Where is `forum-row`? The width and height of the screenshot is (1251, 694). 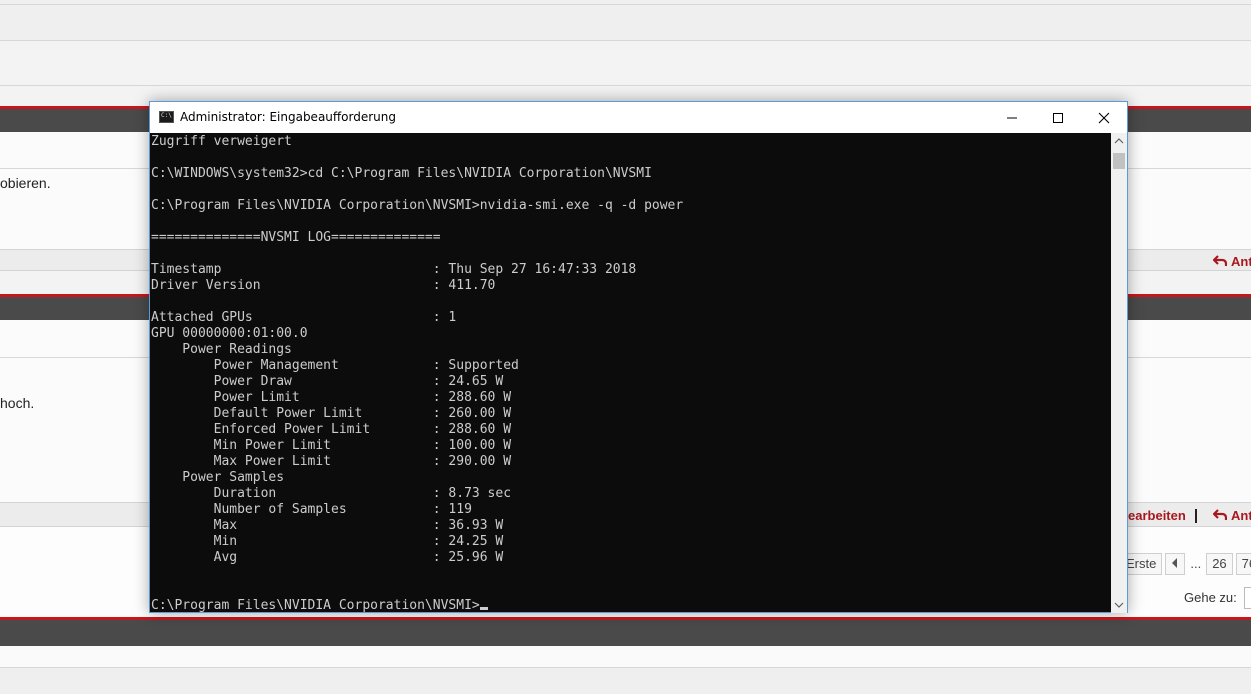 forum-row is located at coordinates (625, 20).